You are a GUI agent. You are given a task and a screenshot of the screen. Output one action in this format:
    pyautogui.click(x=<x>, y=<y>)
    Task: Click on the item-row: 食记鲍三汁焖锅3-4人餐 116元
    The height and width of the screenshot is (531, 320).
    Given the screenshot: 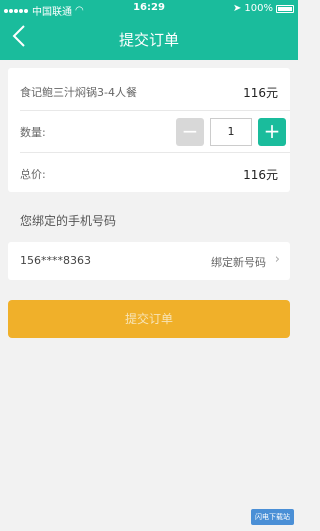 What is the action you would take?
    pyautogui.click(x=149, y=92)
    